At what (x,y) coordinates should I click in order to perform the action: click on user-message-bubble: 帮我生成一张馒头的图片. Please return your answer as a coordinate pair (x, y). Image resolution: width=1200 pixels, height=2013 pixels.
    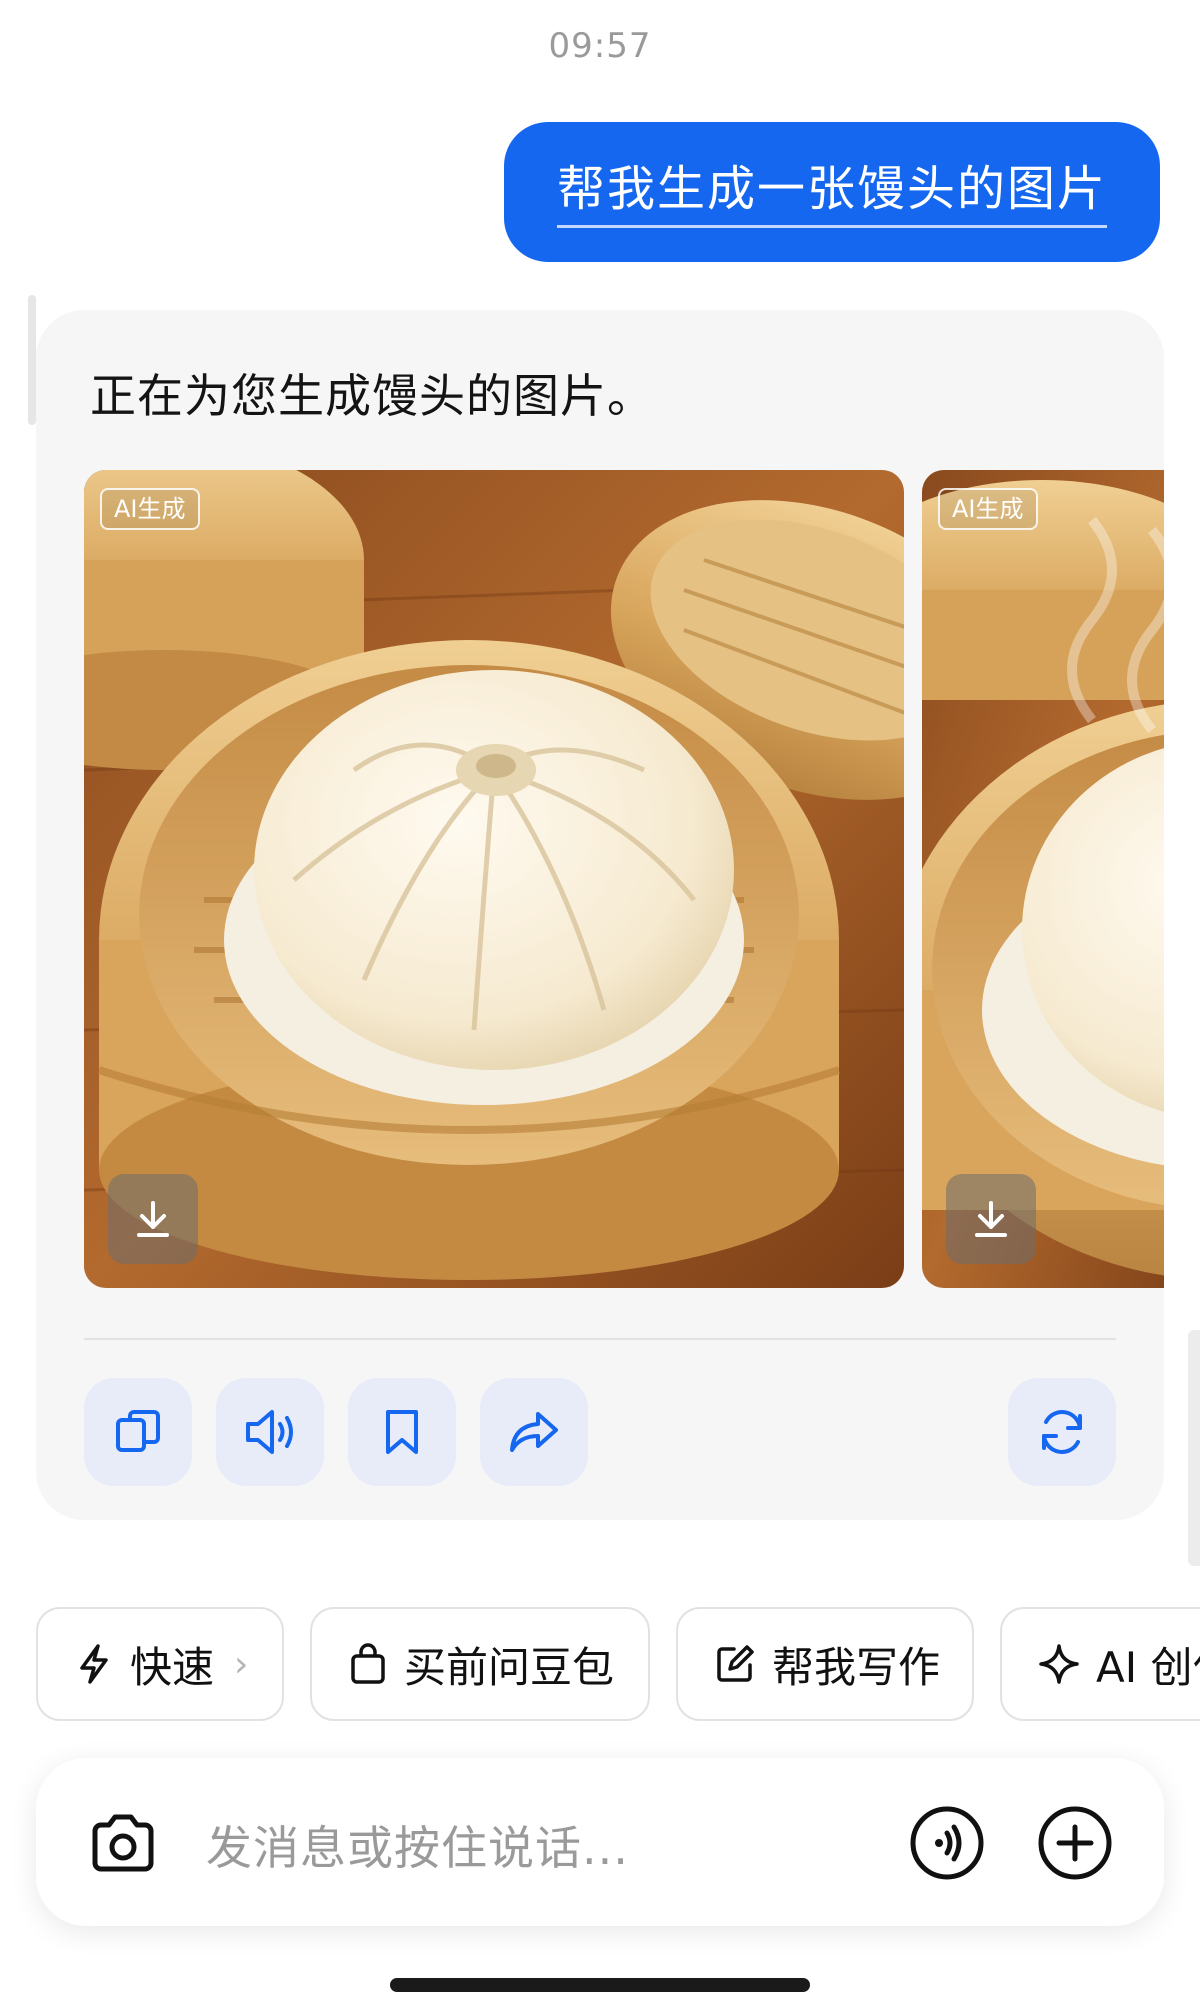
    Looking at the image, I should click on (832, 192).